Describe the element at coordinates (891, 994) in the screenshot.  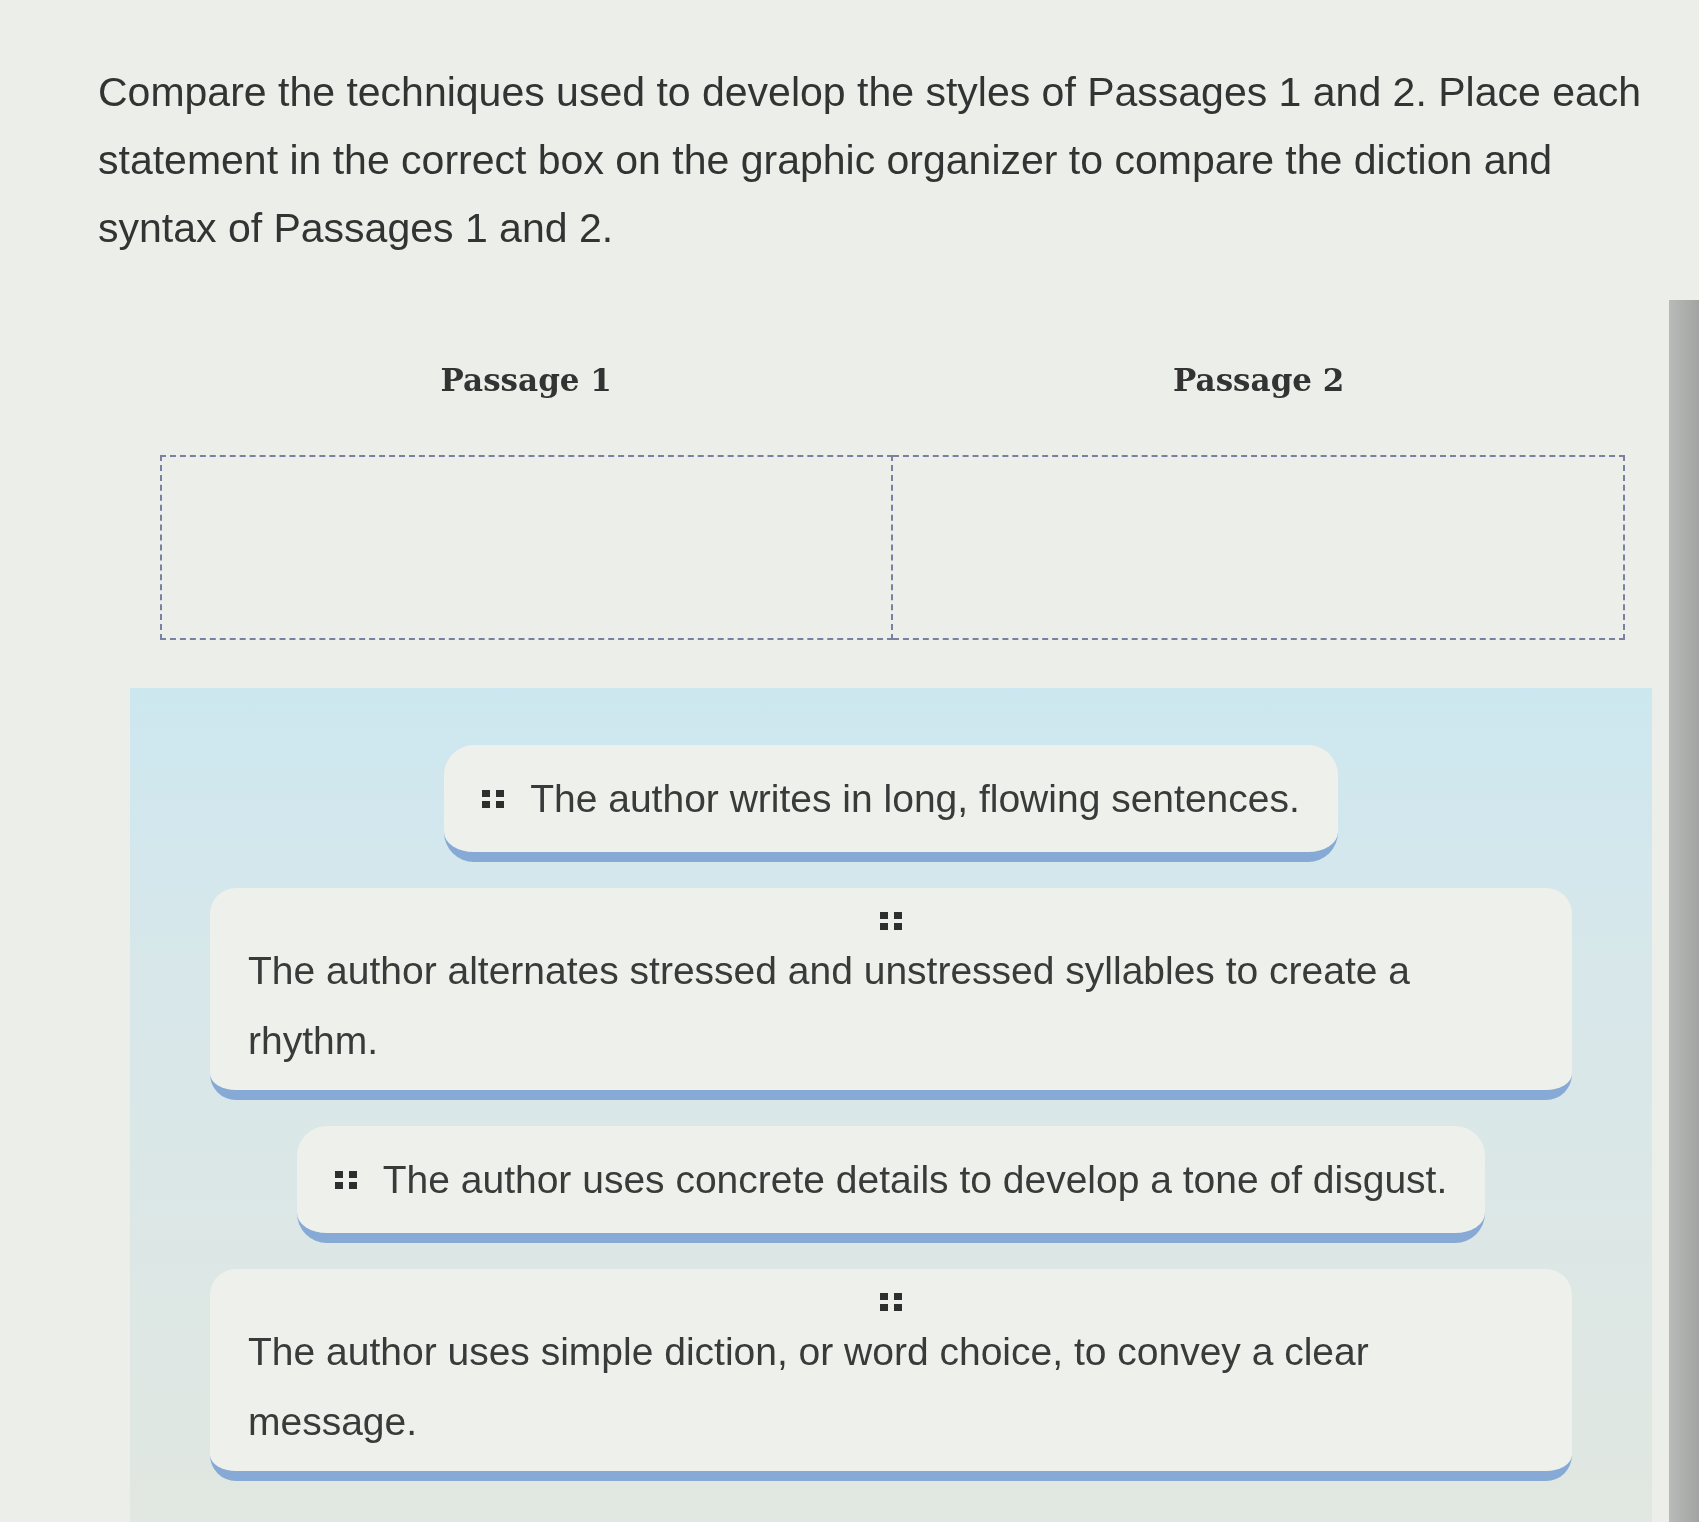
I see `statement-tile: The author alternates stressed and unstressed syllables to create a rhythm.` at that location.